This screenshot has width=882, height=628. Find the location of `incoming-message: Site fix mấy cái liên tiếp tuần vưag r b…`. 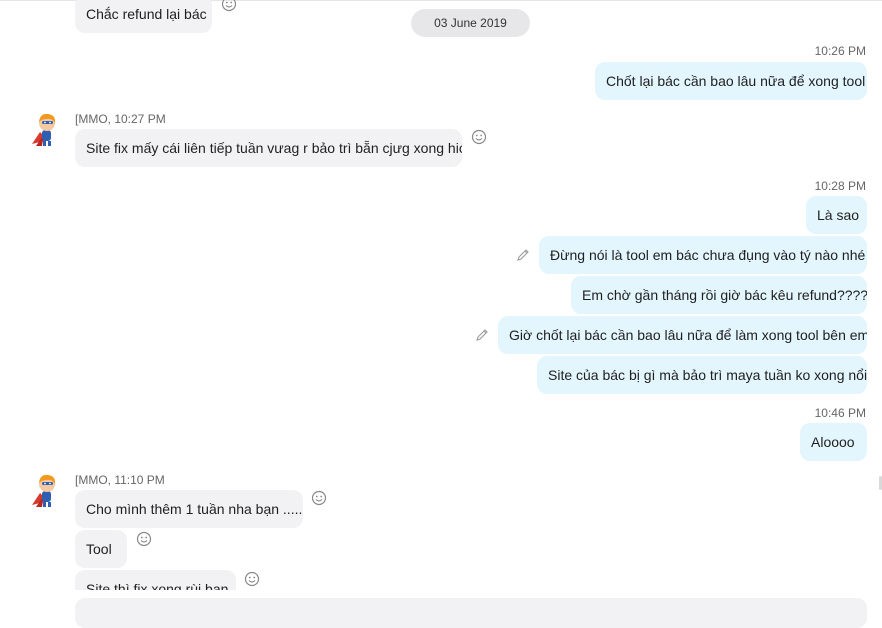

incoming-message: Site fix mấy cái liên tiếp tuần vưag r b… is located at coordinates (268, 148).